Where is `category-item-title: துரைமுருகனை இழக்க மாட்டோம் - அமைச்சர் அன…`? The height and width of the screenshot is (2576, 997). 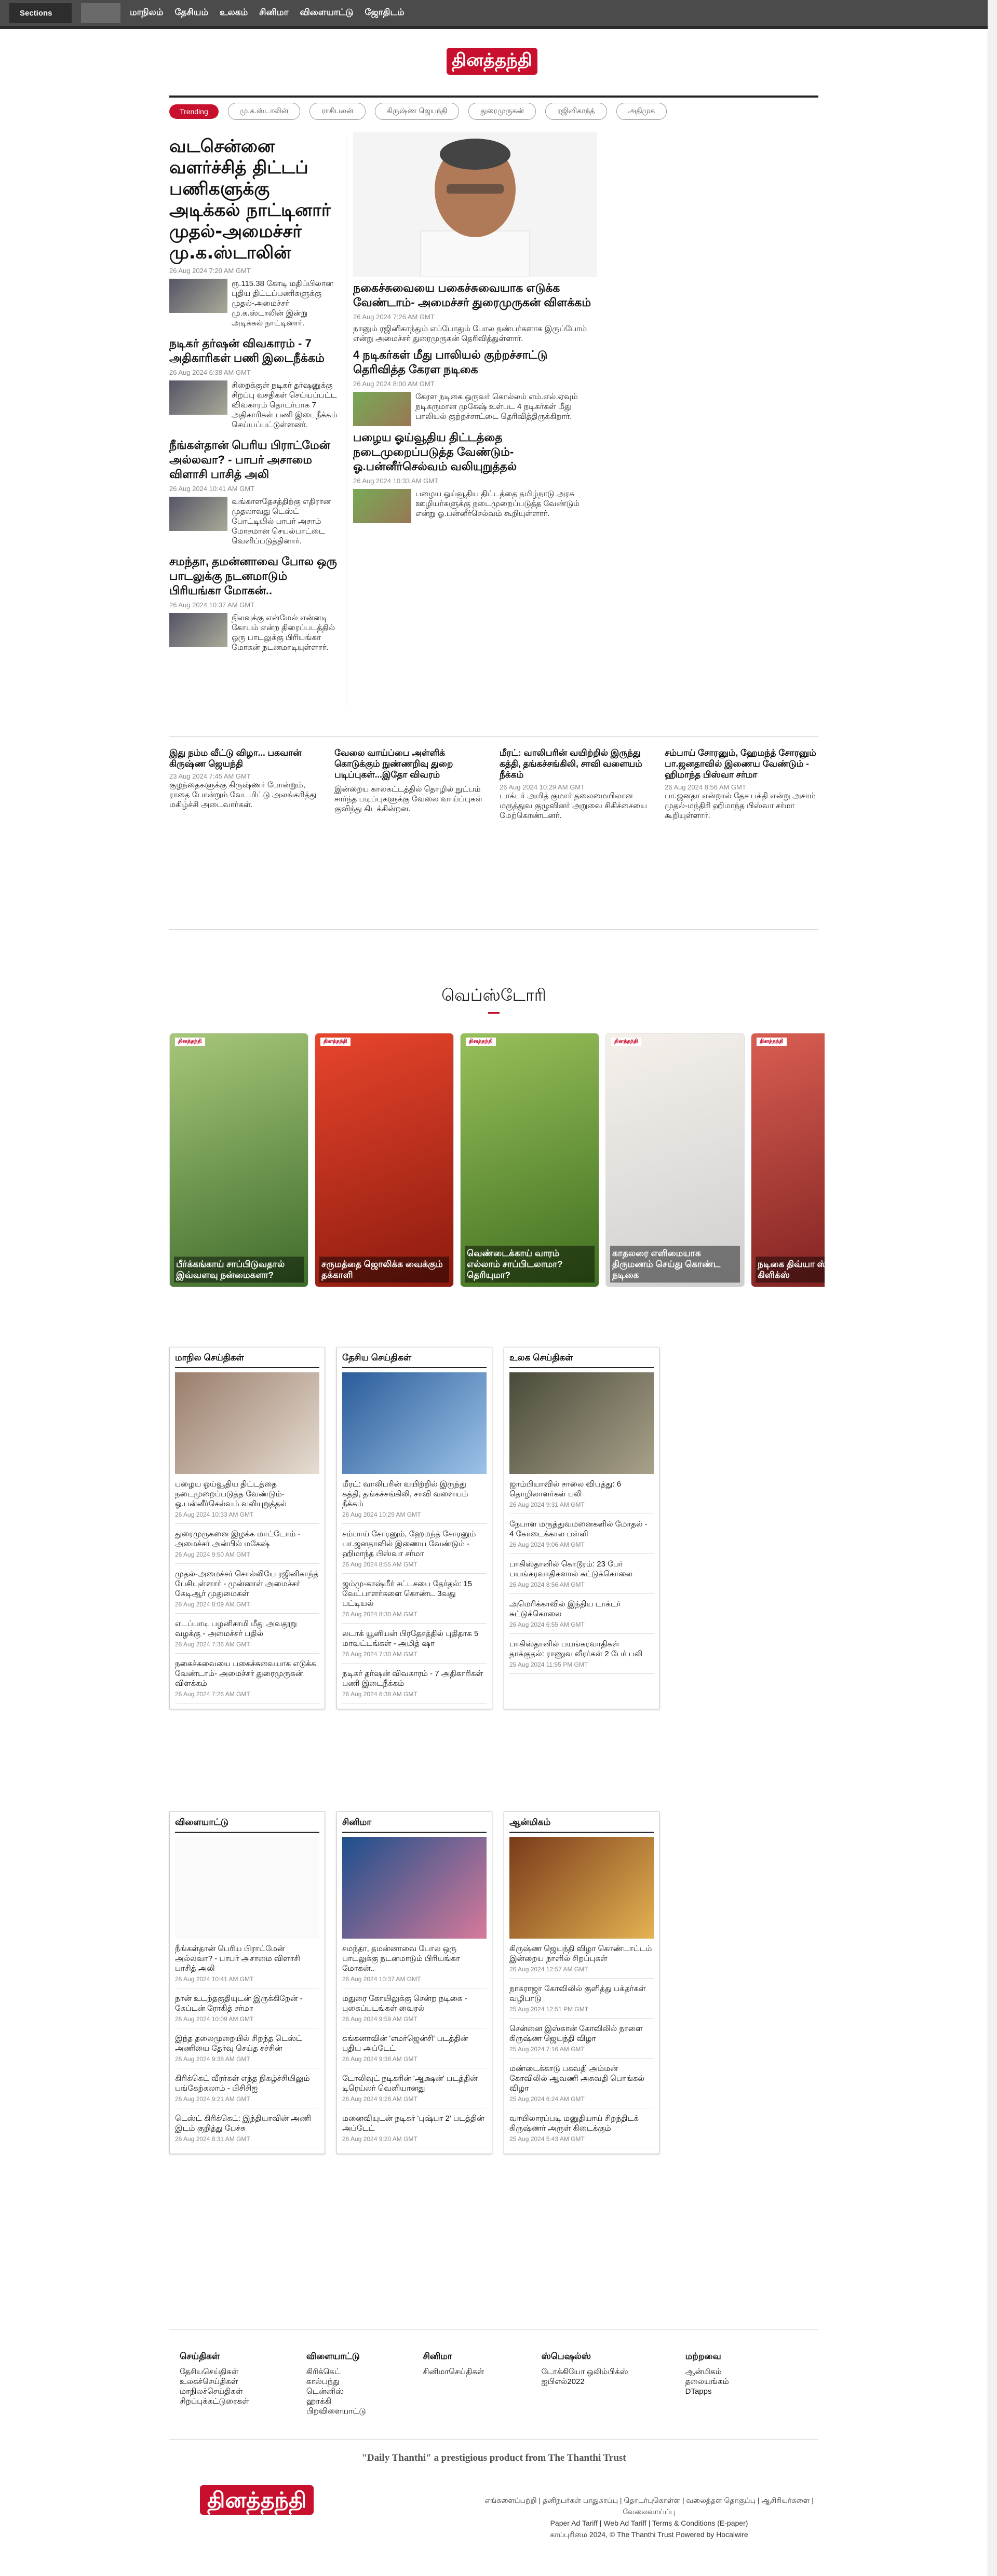 category-item-title: துரைமுருகனை இழக்க மாட்டோம் - அமைச்சர் அன… is located at coordinates (247, 1539).